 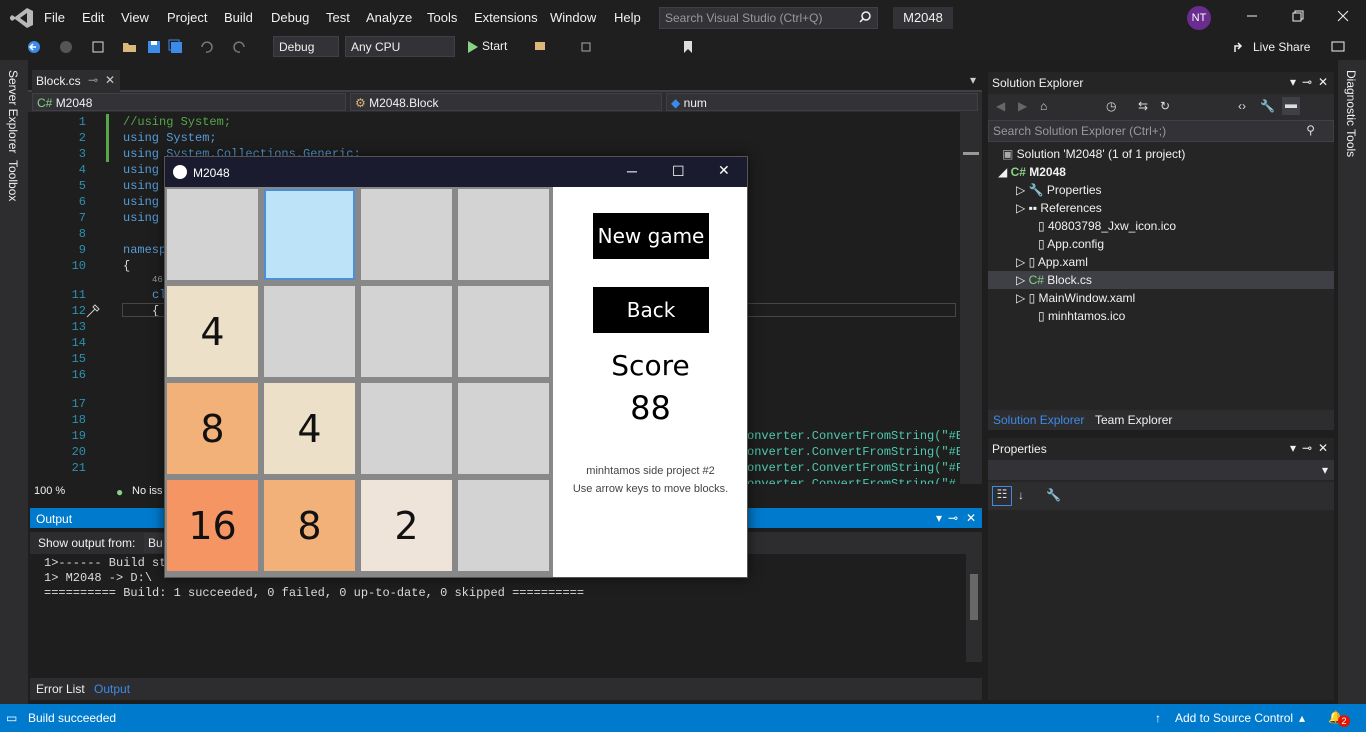 What do you see at coordinates (1161, 131) in the screenshot?
I see `solution-search-input: Search Solution Explorer (Ctrl+;) ⚲` at bounding box center [1161, 131].